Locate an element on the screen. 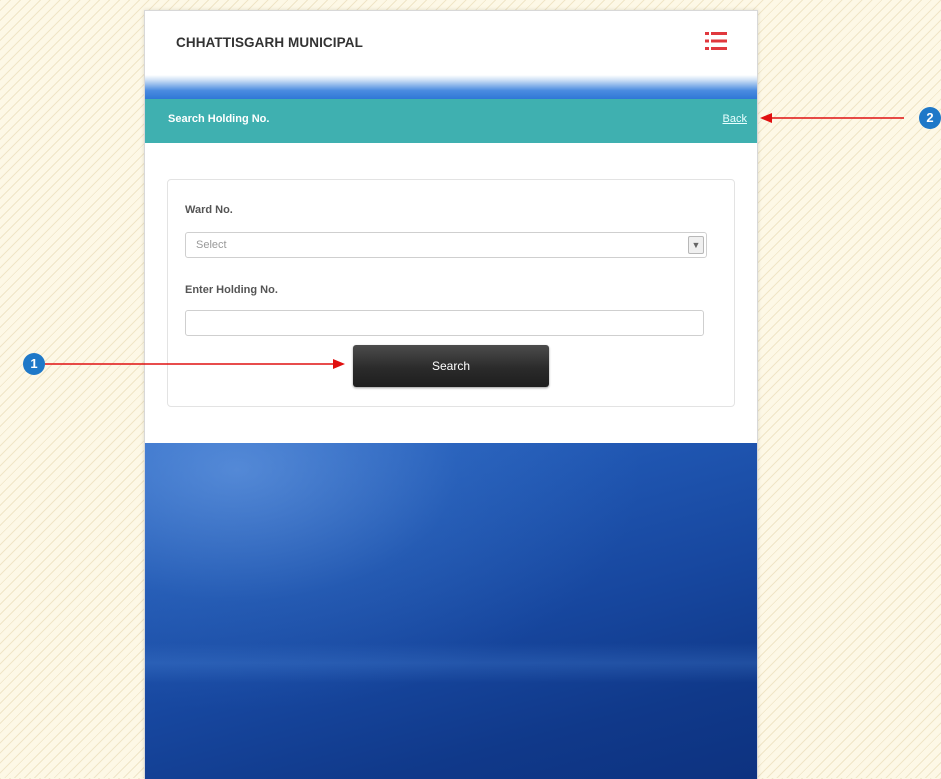 The image size is (941, 779). annotation-marker-1: 1 is located at coordinates (34, 364).